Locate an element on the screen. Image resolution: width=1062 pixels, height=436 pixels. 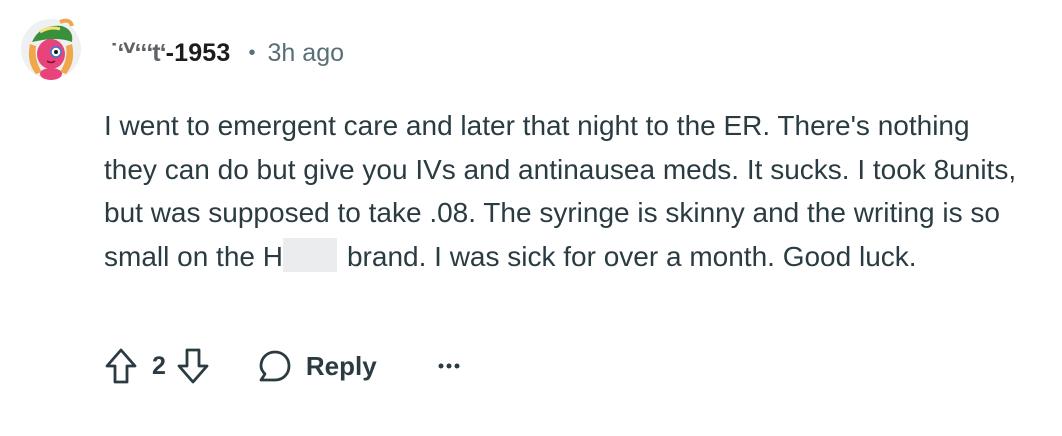
arrow-up-outline-icon is located at coordinates (121, 366).